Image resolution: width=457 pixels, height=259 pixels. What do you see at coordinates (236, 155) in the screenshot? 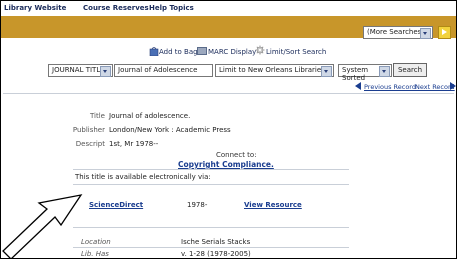
I see `connect-to-label: Connect to:` at bounding box center [236, 155].